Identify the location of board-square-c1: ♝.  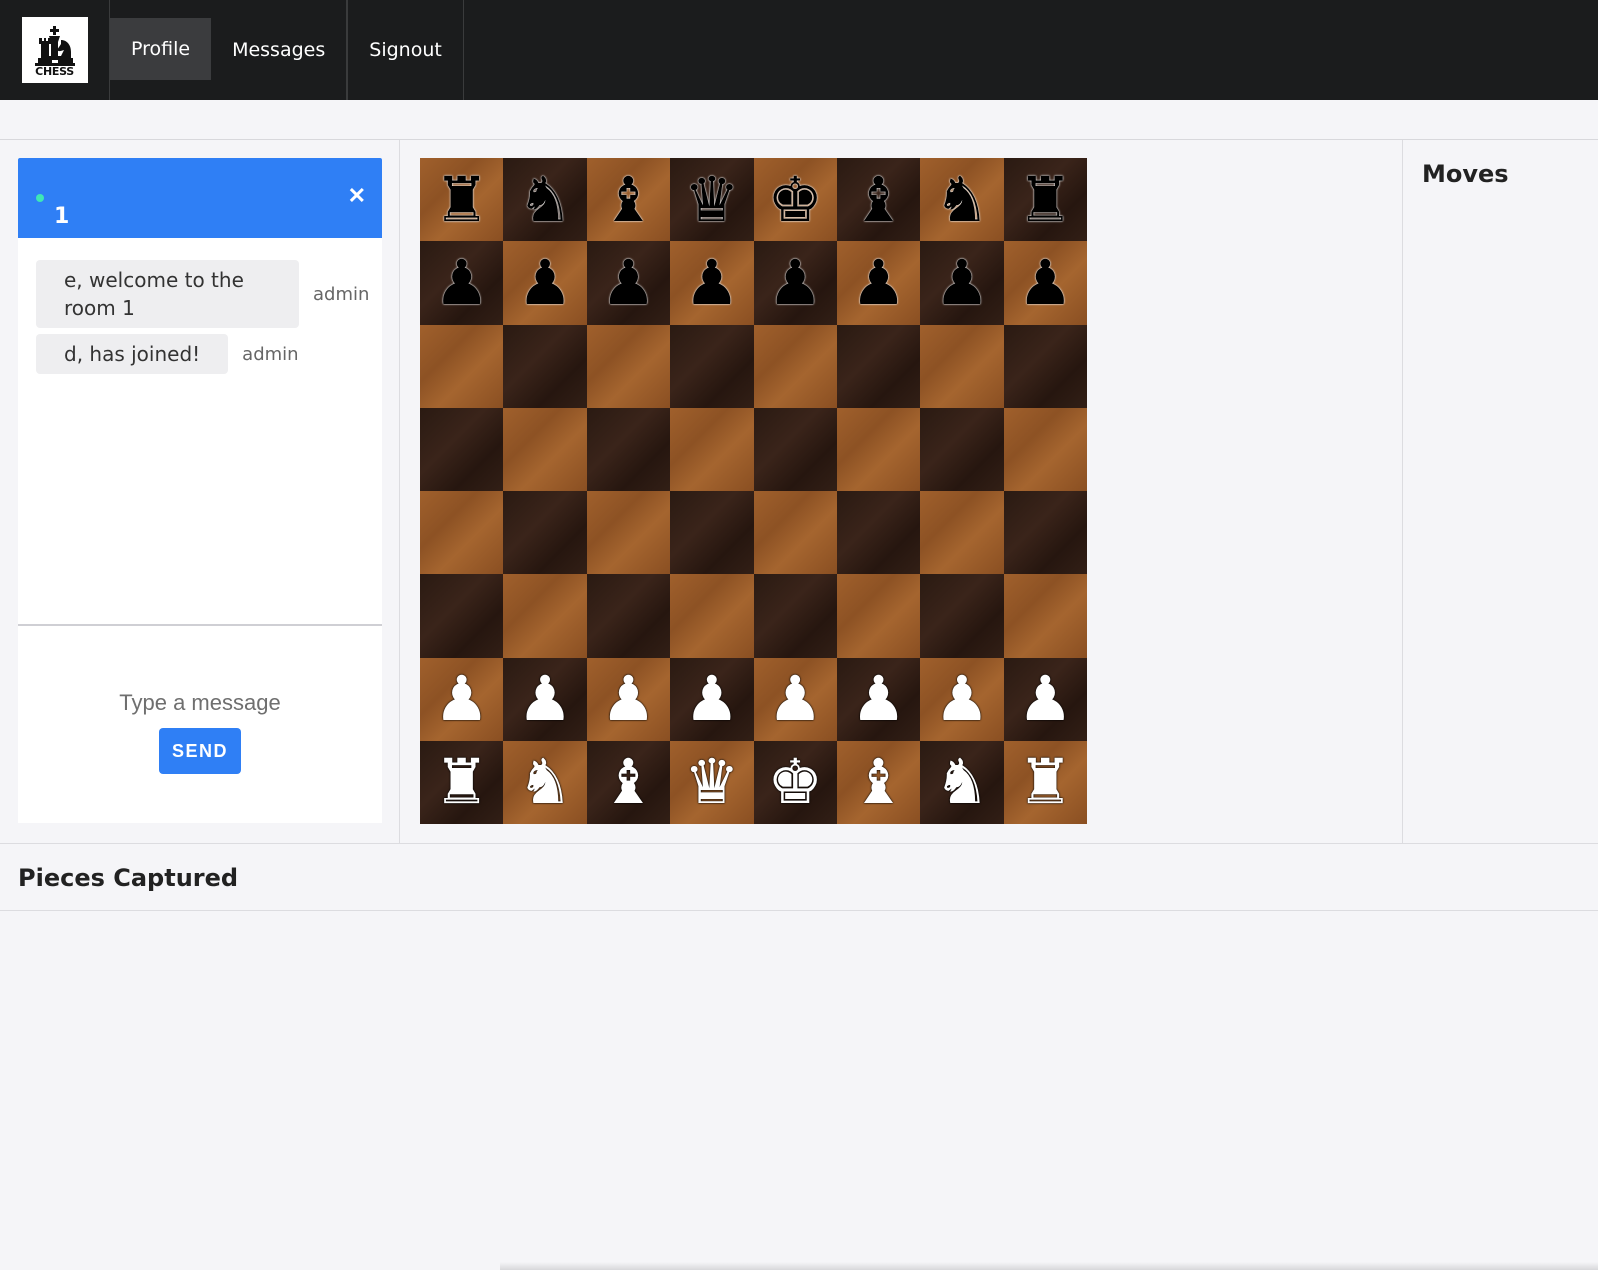
(628, 782).